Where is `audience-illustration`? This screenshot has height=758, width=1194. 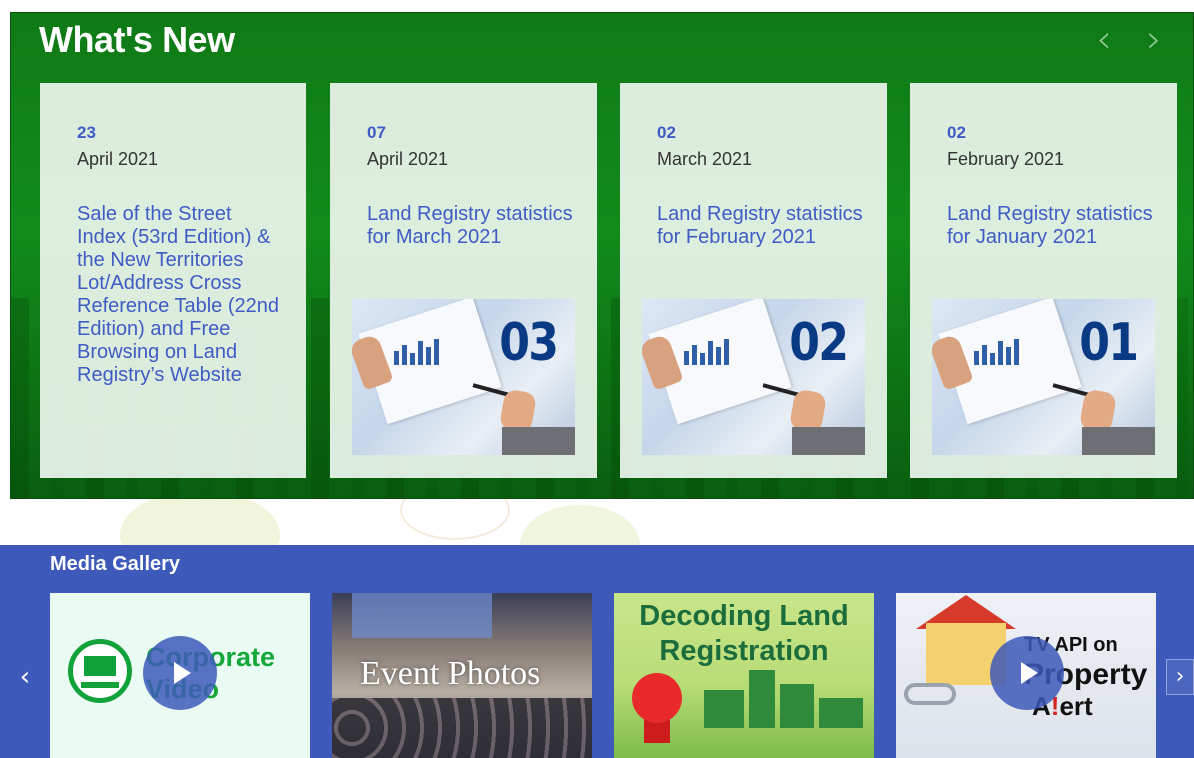 audience-illustration is located at coordinates (462, 728).